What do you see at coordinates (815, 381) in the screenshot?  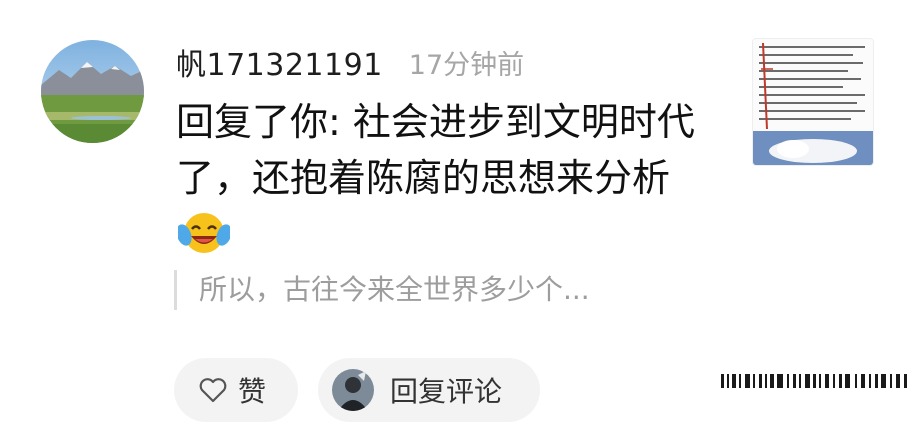 I see `watermark-barcode` at bounding box center [815, 381].